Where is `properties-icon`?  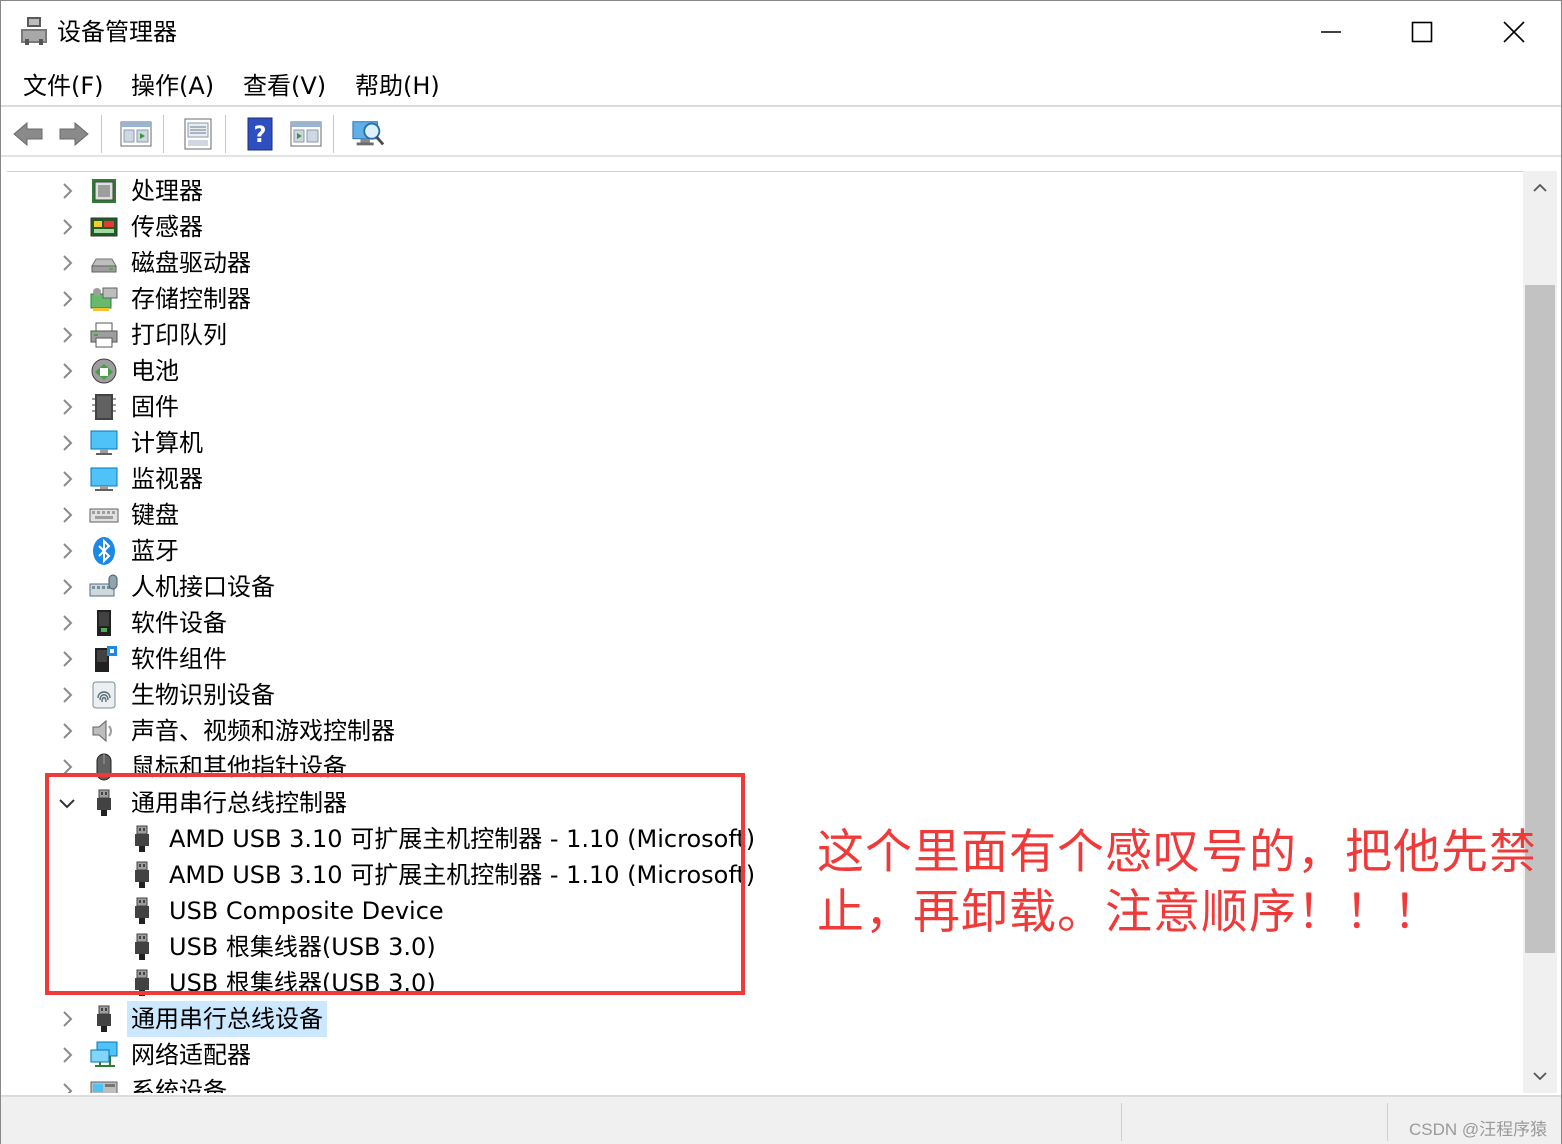
properties-icon is located at coordinates (136, 134).